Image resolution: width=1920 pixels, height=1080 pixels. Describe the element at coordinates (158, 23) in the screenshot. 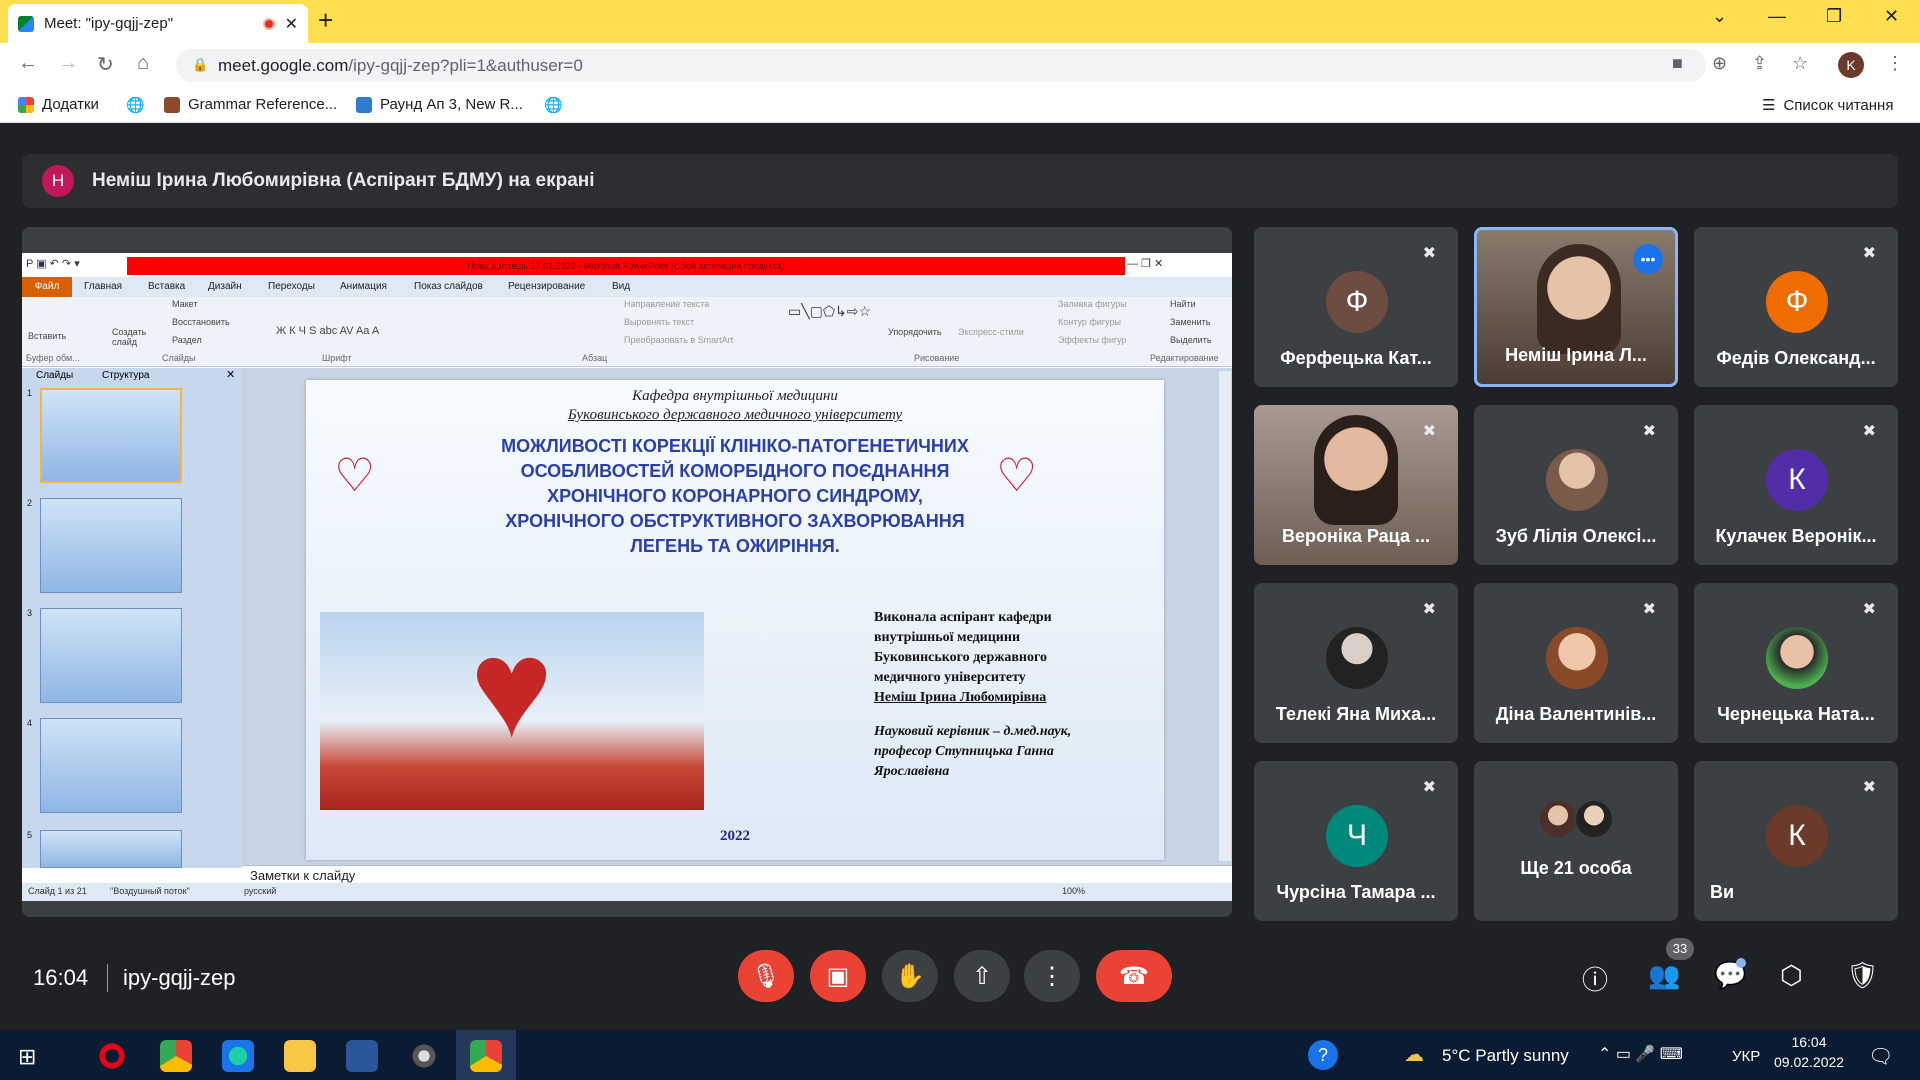

I see `browser-tab: Meet: "ipy-gqjj-zep" ✕` at that location.